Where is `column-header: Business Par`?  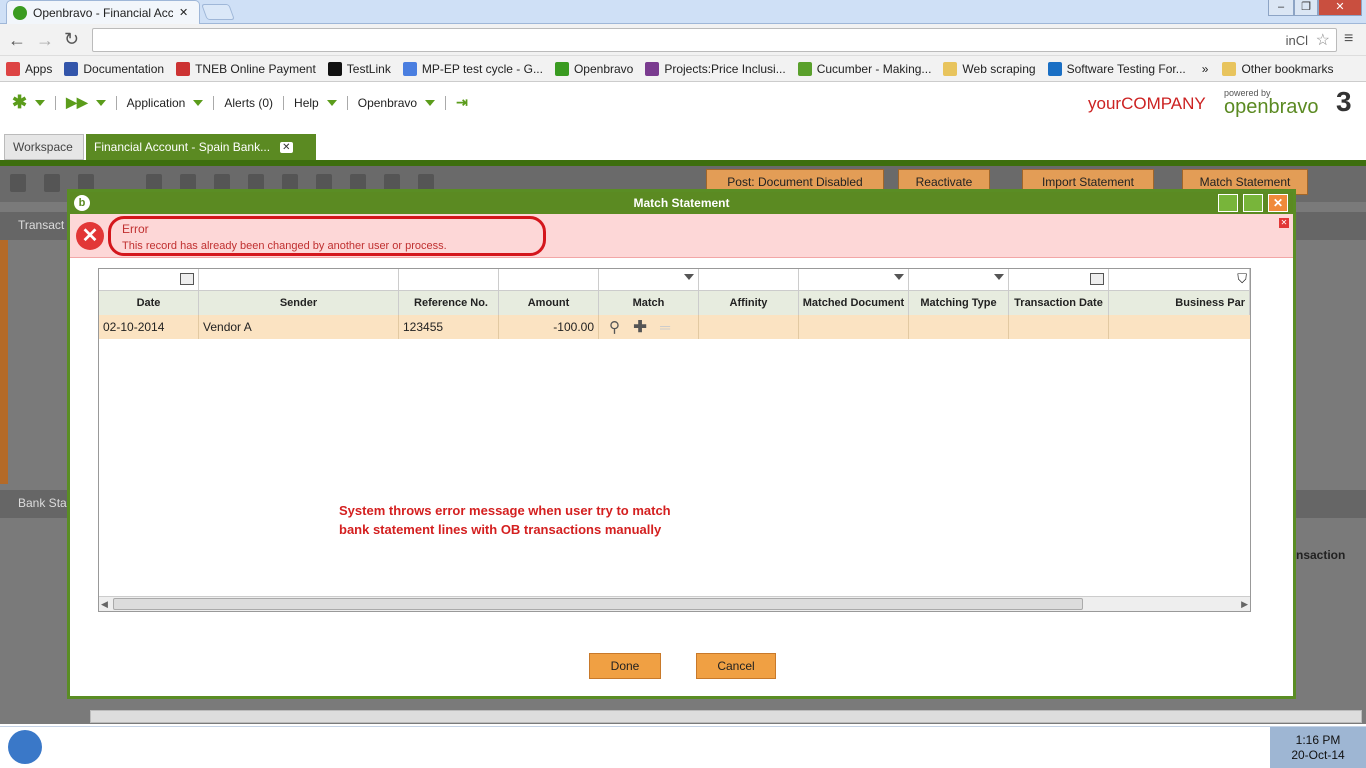 column-header: Business Par is located at coordinates (1179, 303).